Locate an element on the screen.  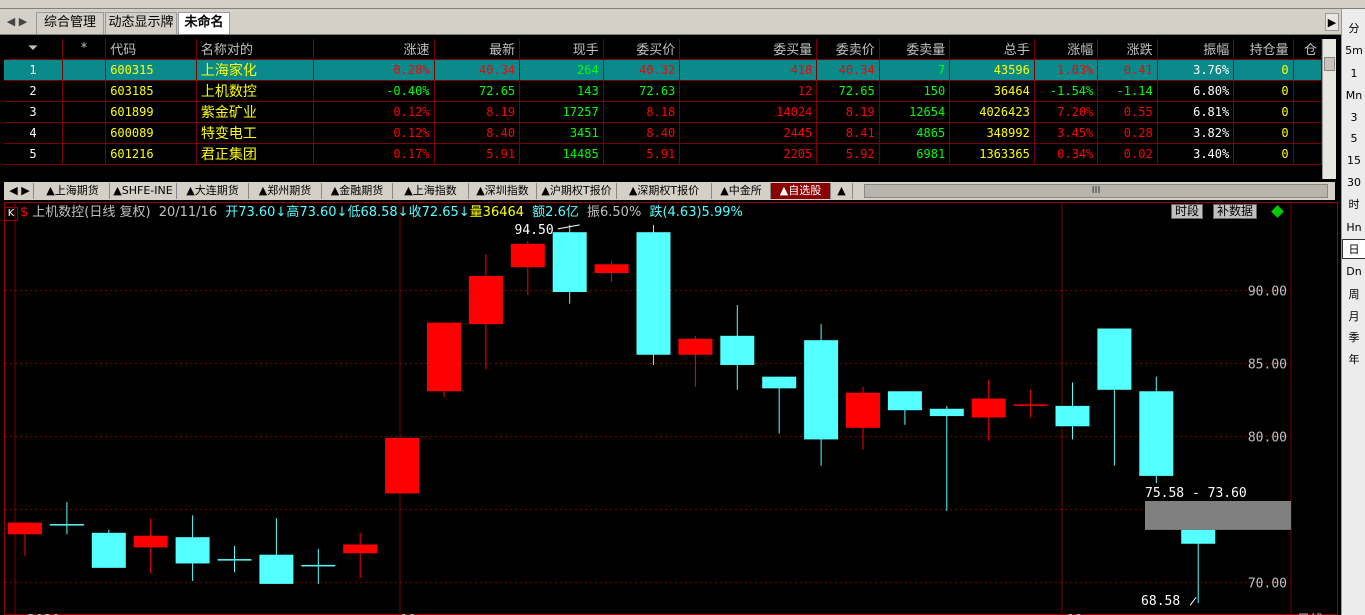
column-header: 振幅 is located at coordinates (1196, 49).